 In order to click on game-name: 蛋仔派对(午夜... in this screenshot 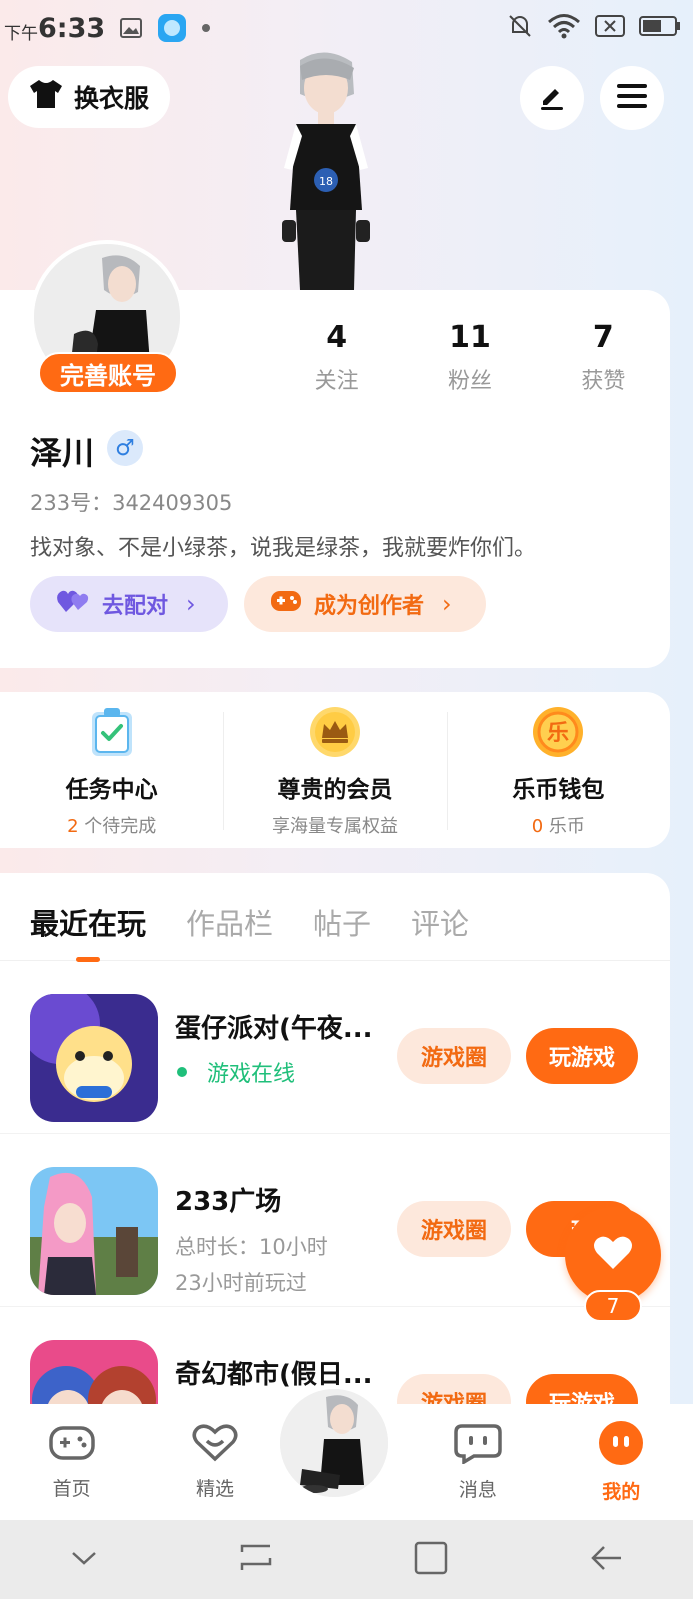, I will do `click(274, 1029)`.